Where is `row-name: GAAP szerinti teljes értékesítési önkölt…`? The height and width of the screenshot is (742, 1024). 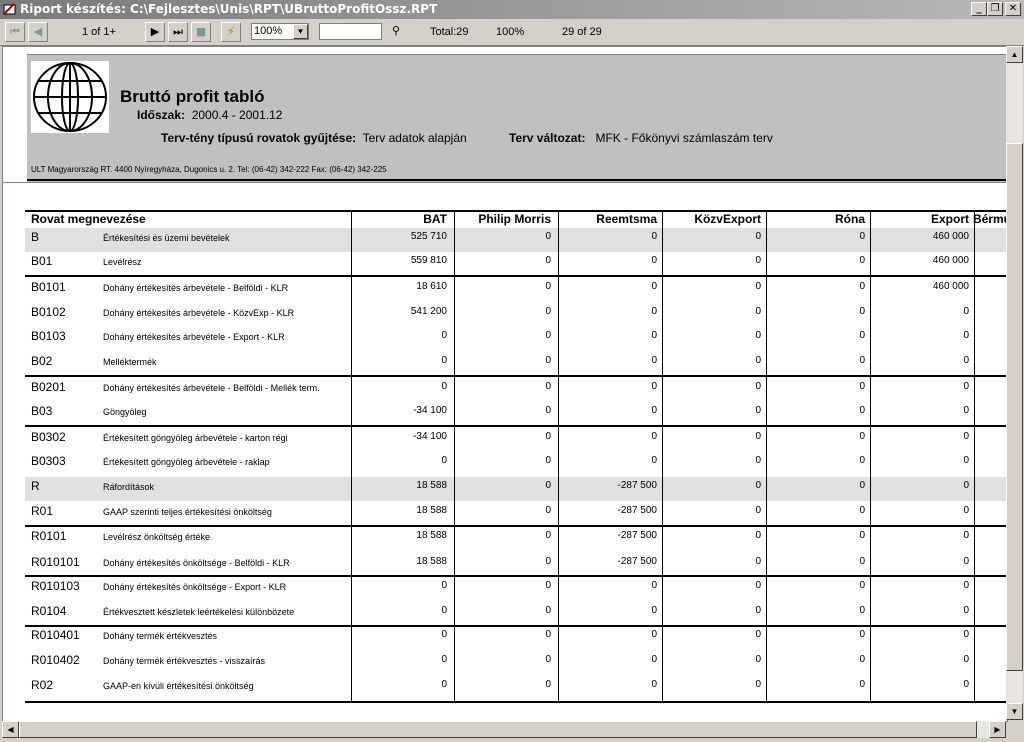 row-name: GAAP szerinti teljes értékesítési önkölt… is located at coordinates (187, 512).